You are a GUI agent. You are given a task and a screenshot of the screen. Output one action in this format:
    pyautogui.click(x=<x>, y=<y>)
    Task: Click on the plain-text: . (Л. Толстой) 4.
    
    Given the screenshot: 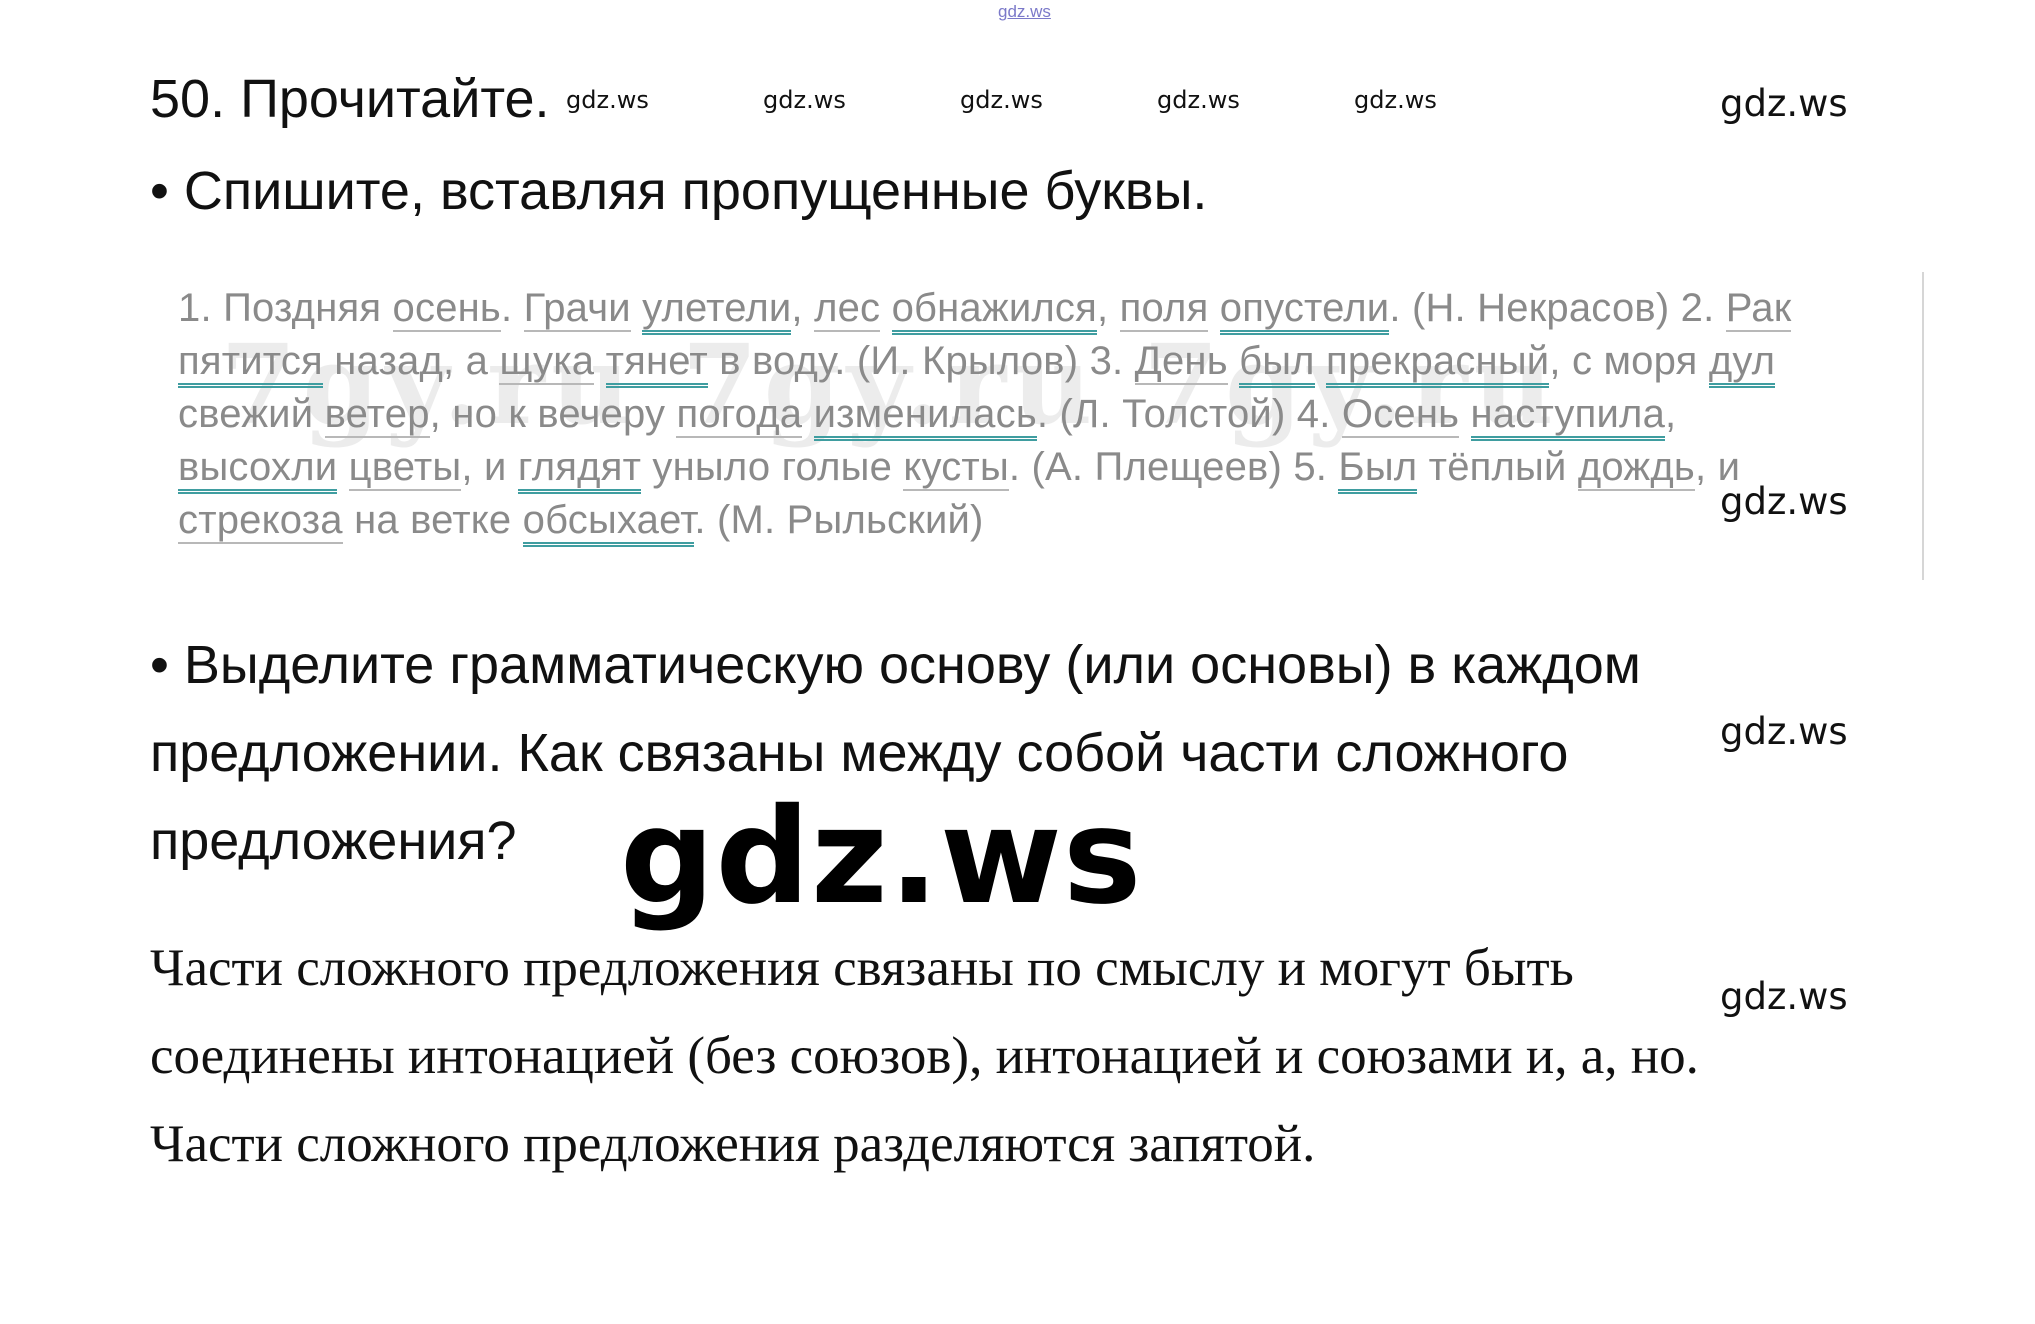 What is the action you would take?
    pyautogui.click(x=1189, y=414)
    